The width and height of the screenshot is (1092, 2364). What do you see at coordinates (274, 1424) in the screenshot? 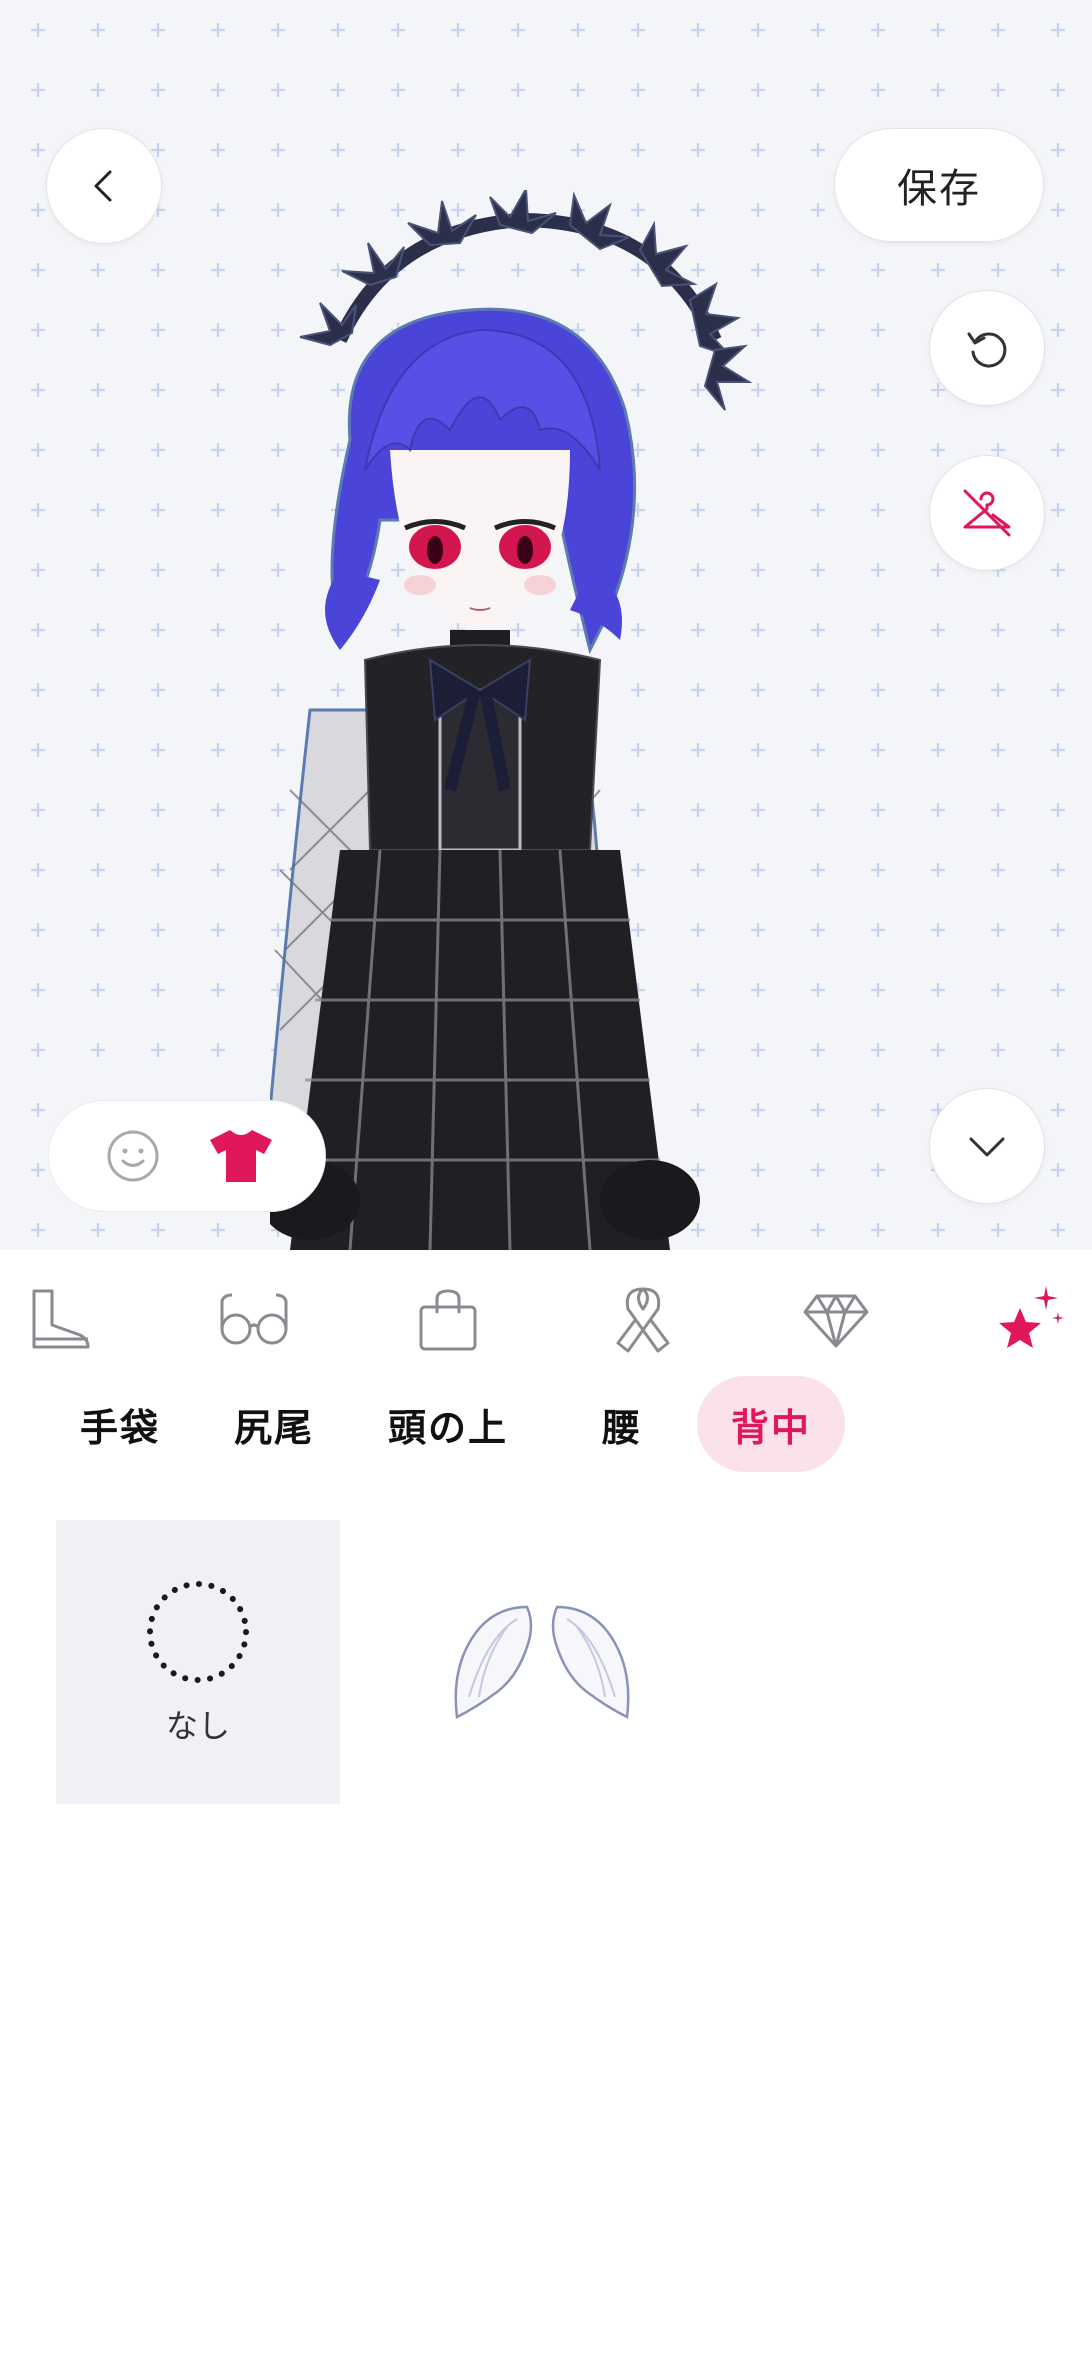
I see `tab-tail: 尻尾` at bounding box center [274, 1424].